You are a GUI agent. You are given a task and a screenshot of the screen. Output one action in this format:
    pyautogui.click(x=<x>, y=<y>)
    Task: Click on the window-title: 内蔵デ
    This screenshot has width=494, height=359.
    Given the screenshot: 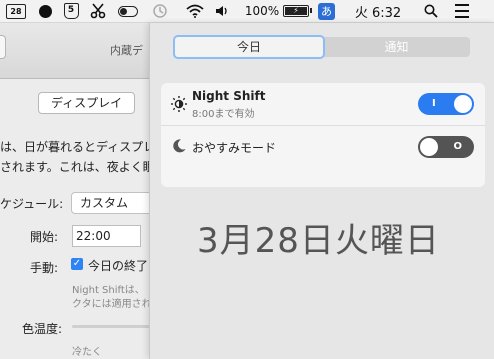 What is the action you would take?
    pyautogui.click(x=126, y=50)
    